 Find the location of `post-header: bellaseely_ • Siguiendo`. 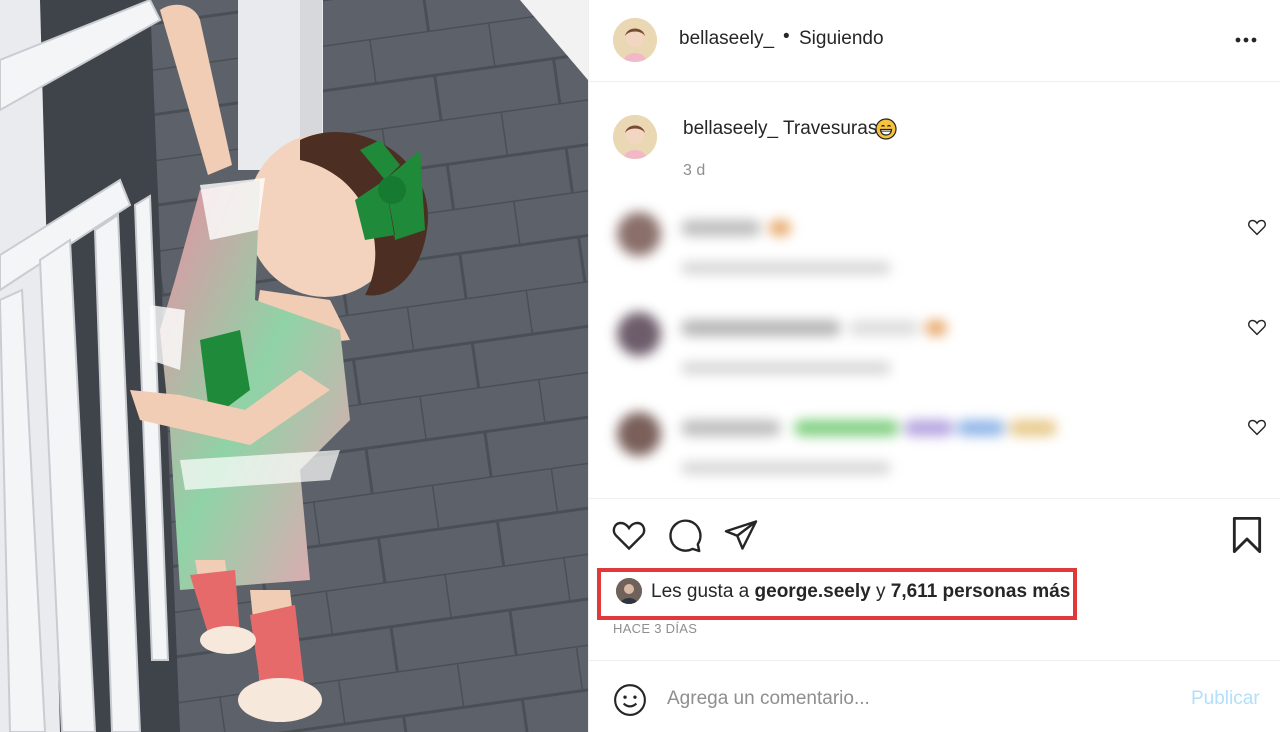

post-header: bellaseely_ • Siguiendo is located at coordinates (934, 41).